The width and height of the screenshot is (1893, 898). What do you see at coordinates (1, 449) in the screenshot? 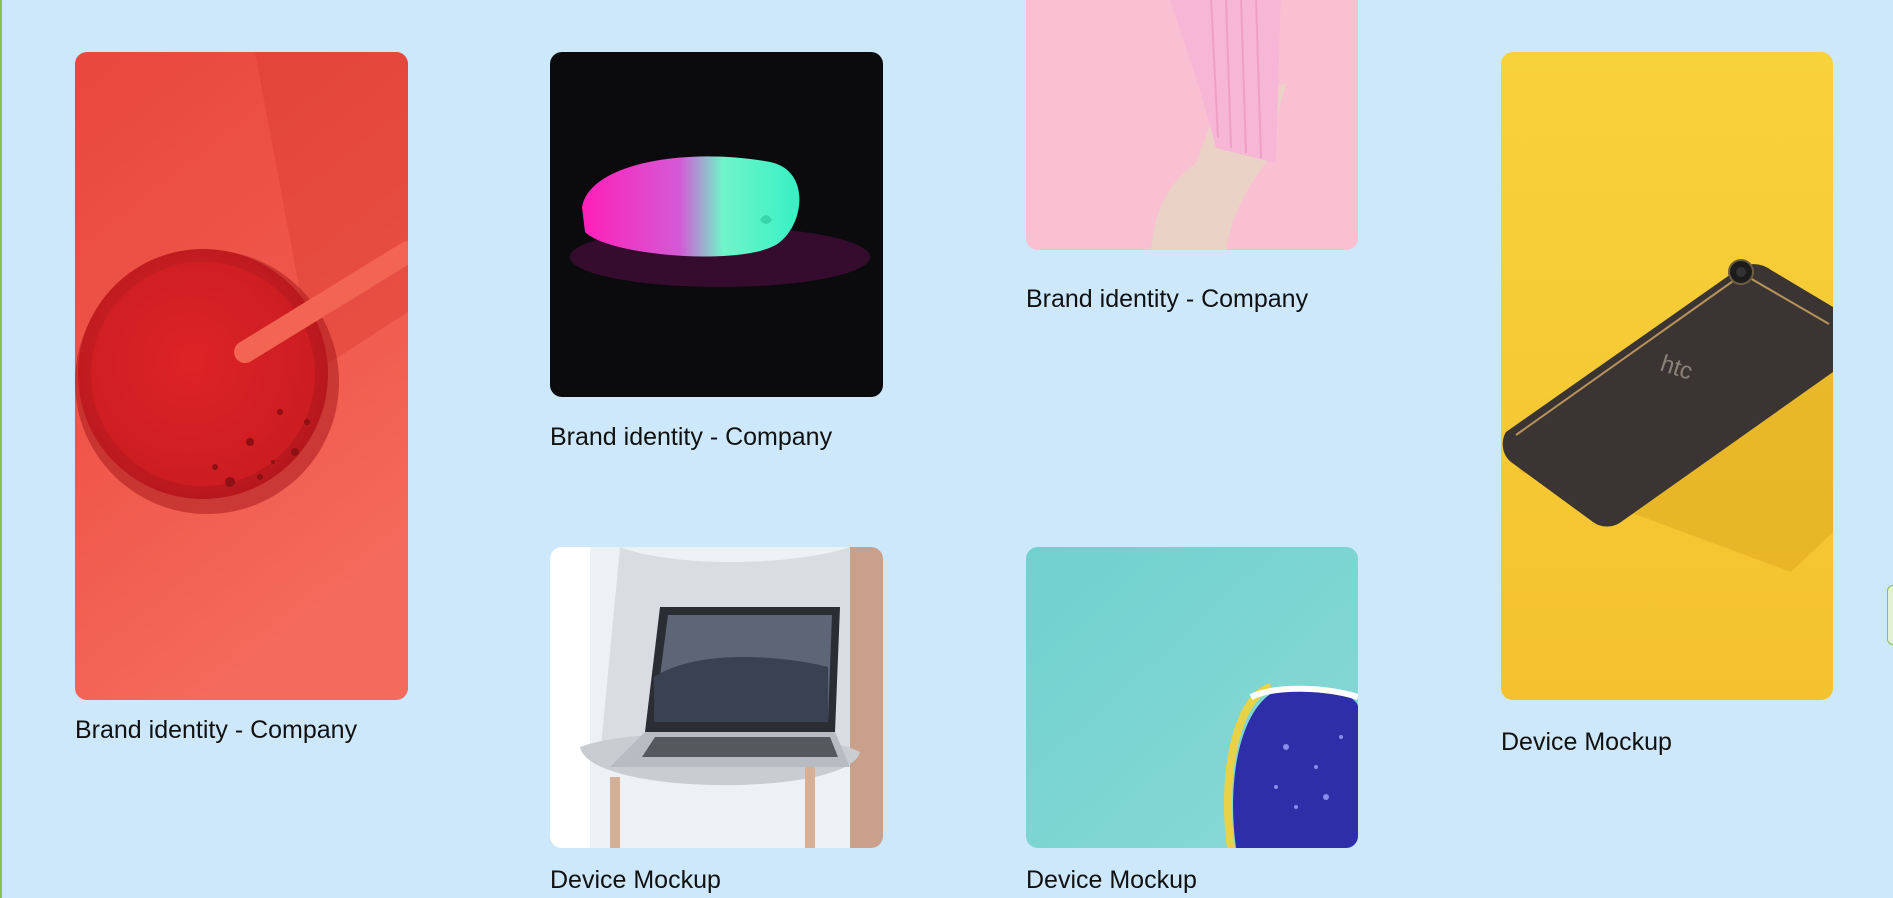
I see `left-edge-accent` at bounding box center [1, 449].